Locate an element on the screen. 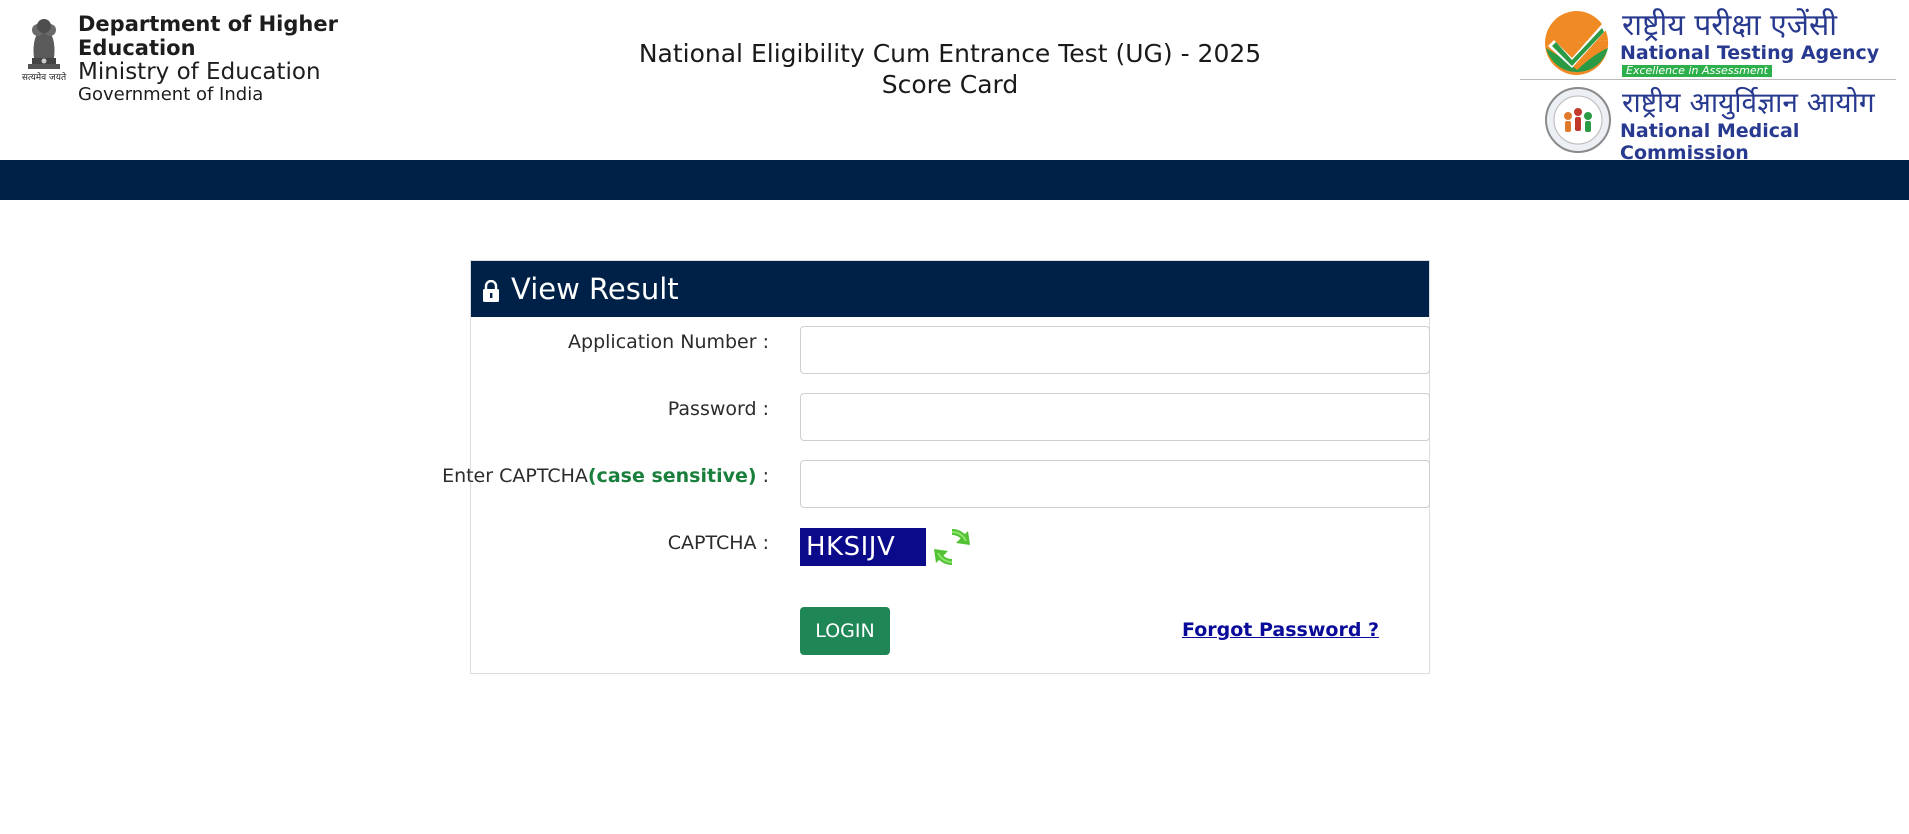 Image resolution: width=1909 pixels, height=834 pixels. nta-check-logo-icon is located at coordinates (1577, 43).